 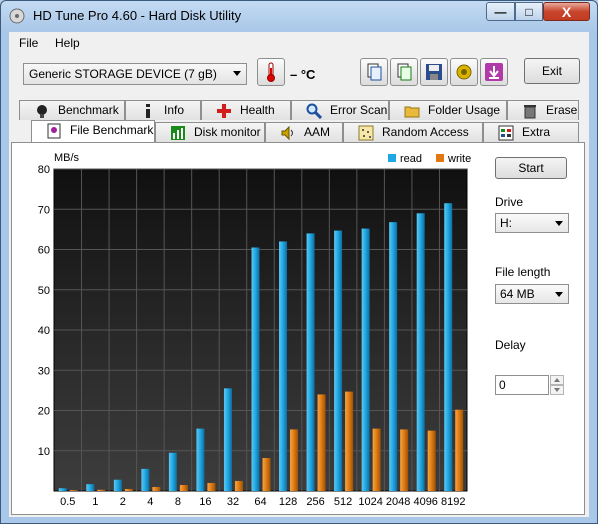 What do you see at coordinates (510, 345) in the screenshot?
I see `delay-label: Delay` at bounding box center [510, 345].